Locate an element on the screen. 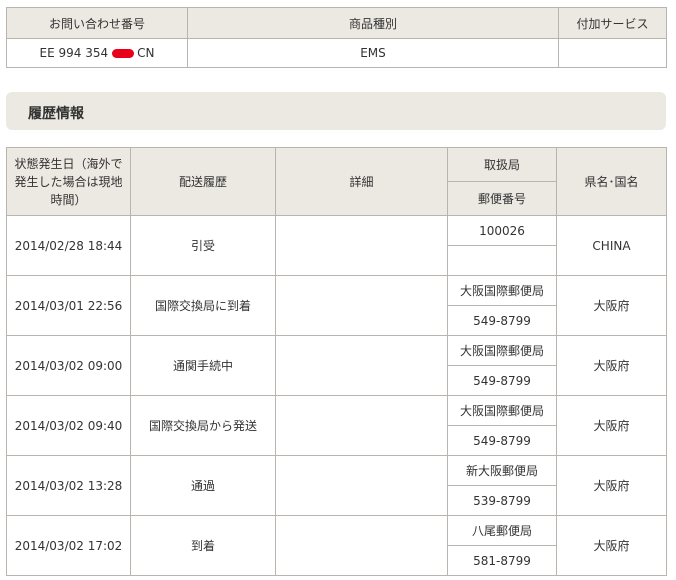 Image resolution: width=676 pixels, height=580 pixels. row-office: 100026 is located at coordinates (502, 230).